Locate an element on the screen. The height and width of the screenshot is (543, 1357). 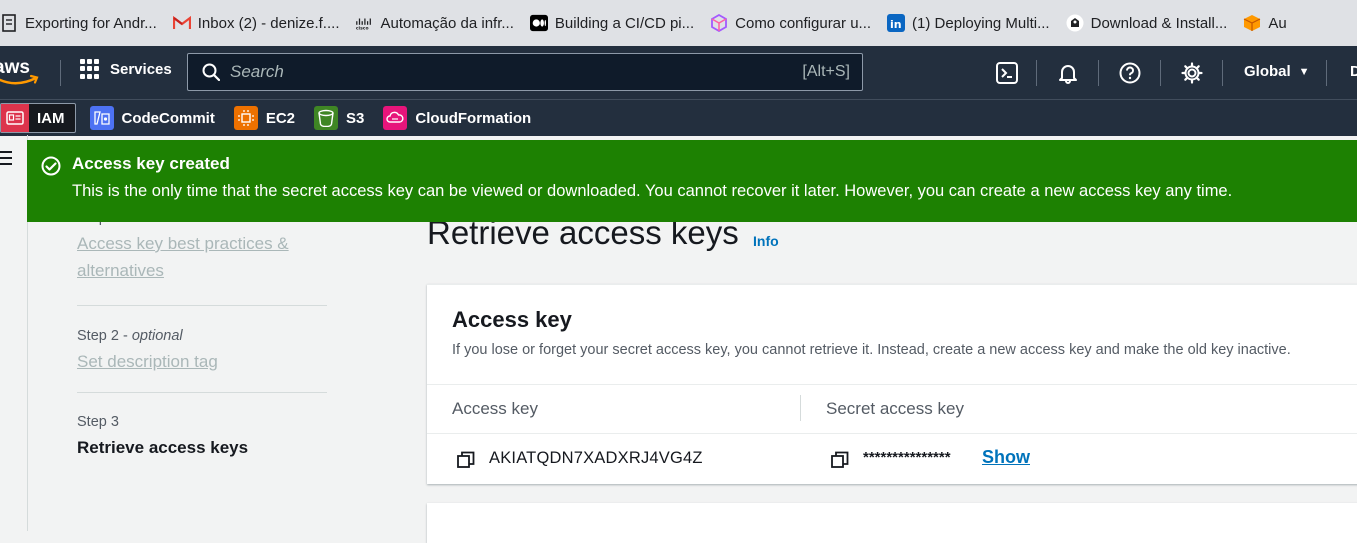
column-divider is located at coordinates (800, 408).